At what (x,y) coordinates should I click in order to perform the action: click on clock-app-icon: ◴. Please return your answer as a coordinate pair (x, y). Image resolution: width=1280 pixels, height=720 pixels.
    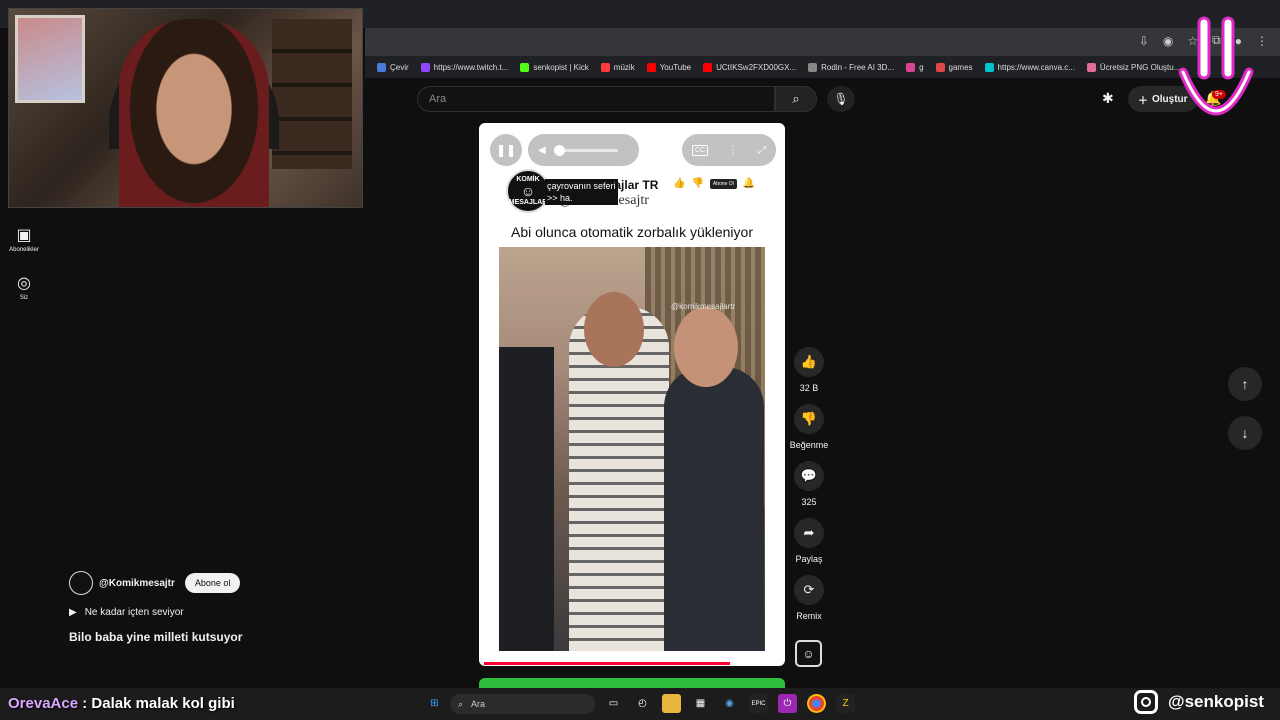
    Looking at the image, I should click on (642, 703).